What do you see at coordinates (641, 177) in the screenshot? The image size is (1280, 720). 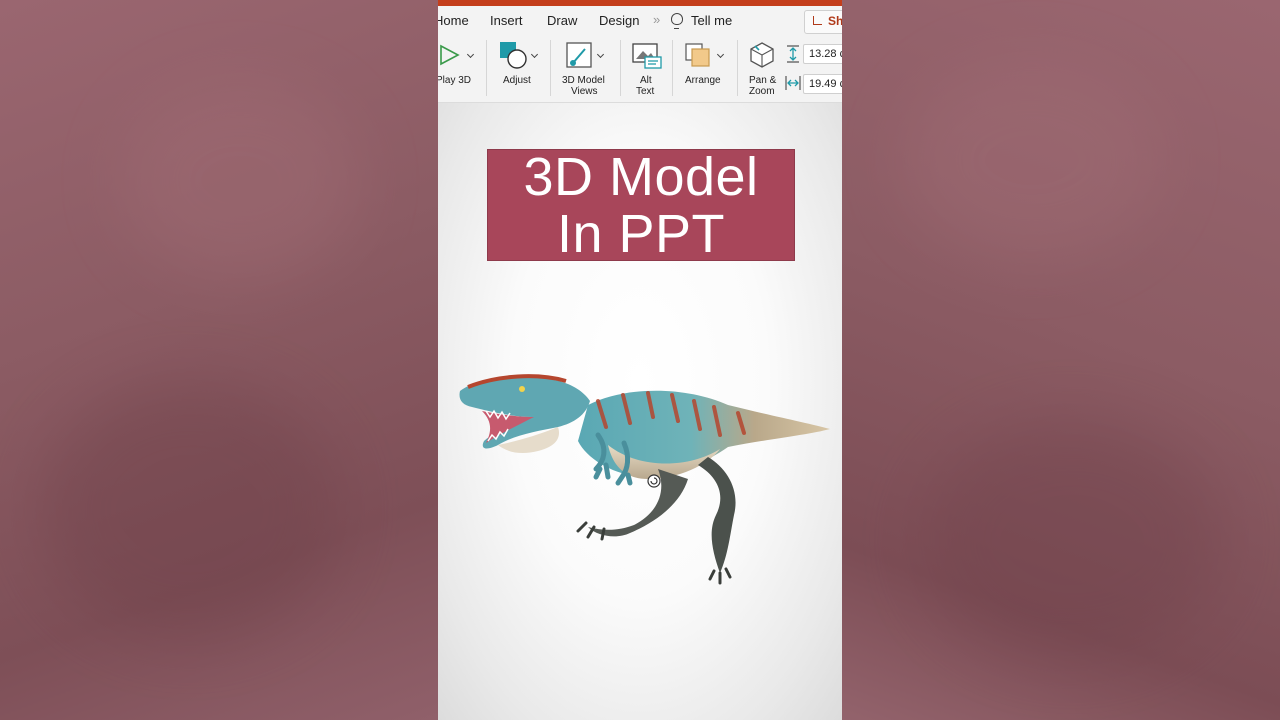 I see `title-line-1: 3D Model` at bounding box center [641, 177].